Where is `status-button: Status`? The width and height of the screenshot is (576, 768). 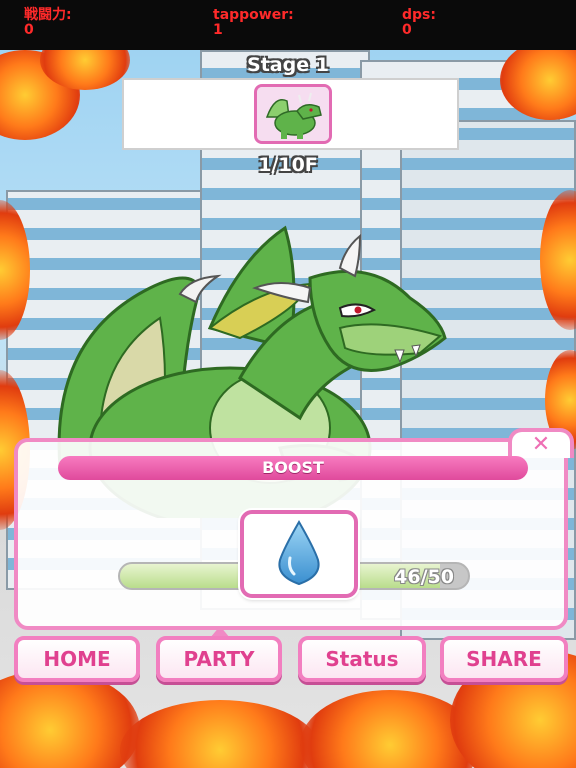 status-button: Status is located at coordinates (362, 659).